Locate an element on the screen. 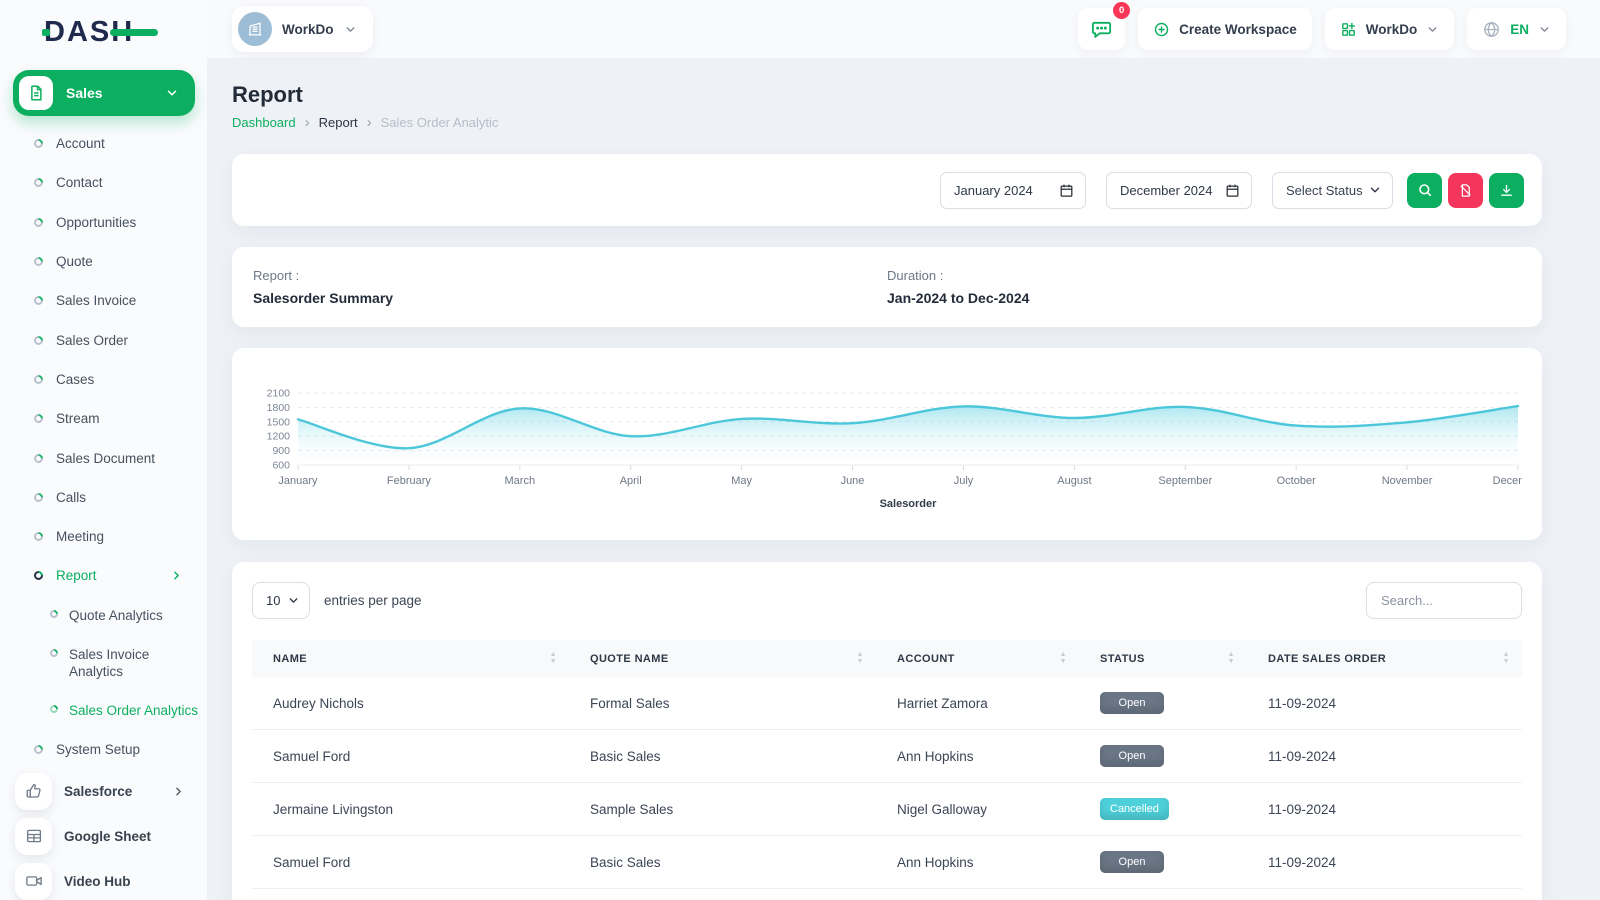  plus-circle-icon is located at coordinates (1161, 29).